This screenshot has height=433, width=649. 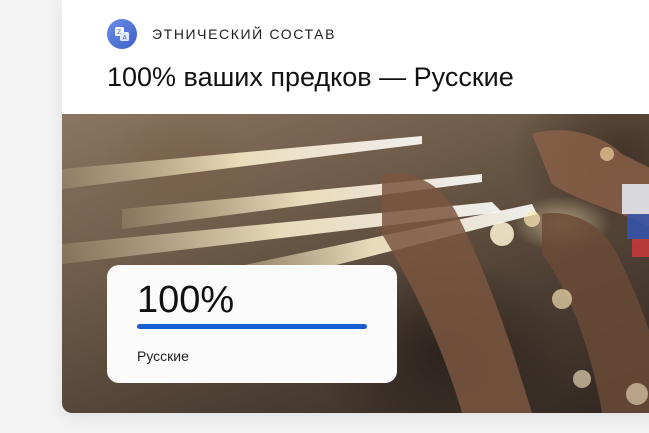 I want to click on percent-bar-fill, so click(x=252, y=326).